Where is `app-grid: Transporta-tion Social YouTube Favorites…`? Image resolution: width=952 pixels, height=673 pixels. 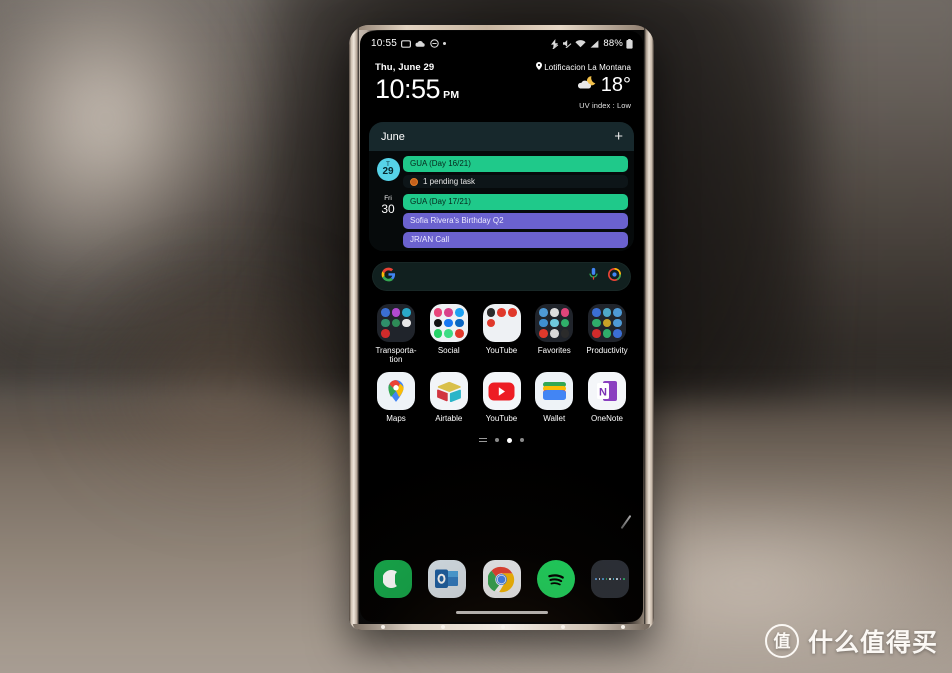 app-grid: Transporta-tion Social YouTube Favorites… is located at coordinates (501, 367).